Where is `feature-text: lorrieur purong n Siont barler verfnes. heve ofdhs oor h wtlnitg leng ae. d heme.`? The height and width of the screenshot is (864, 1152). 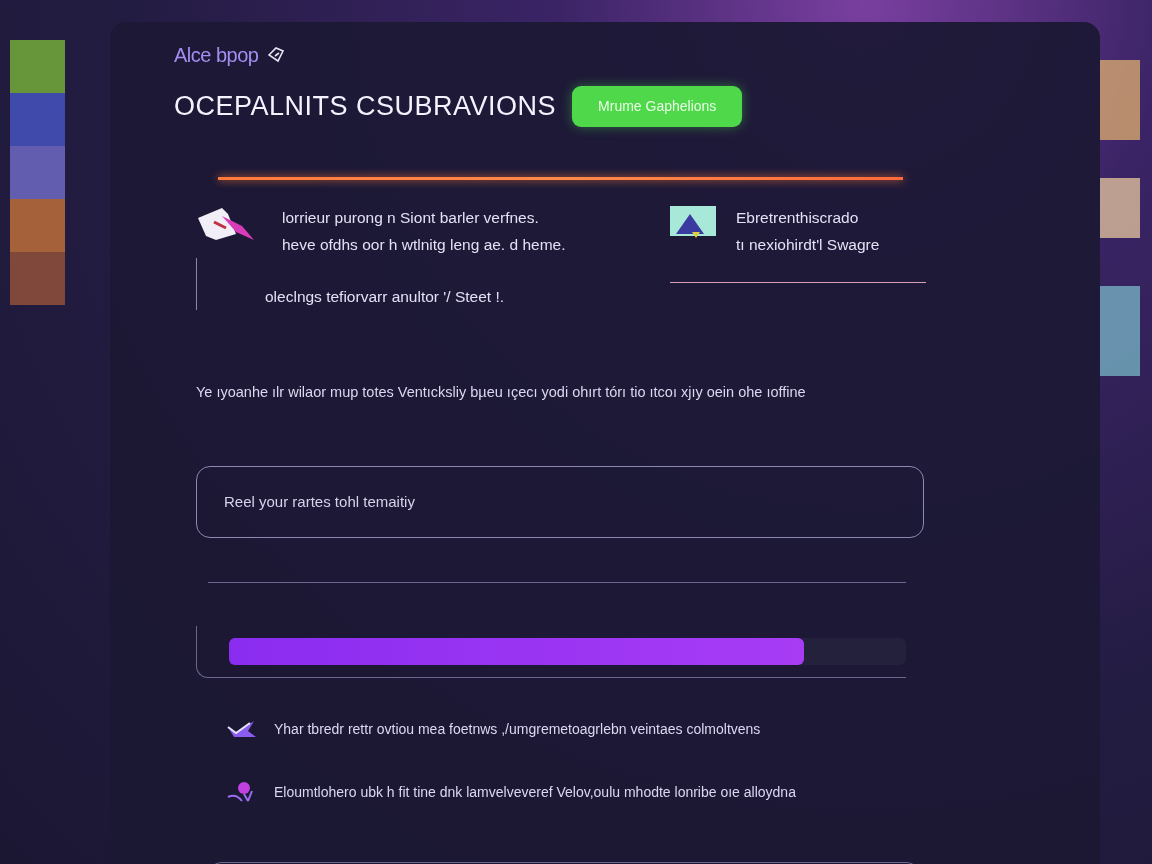
feature-text: lorrieur purong n Siont barler verfnes. heve ofdhs oor h wtlnitg leng ae. d heme. is located at coordinates (424, 231).